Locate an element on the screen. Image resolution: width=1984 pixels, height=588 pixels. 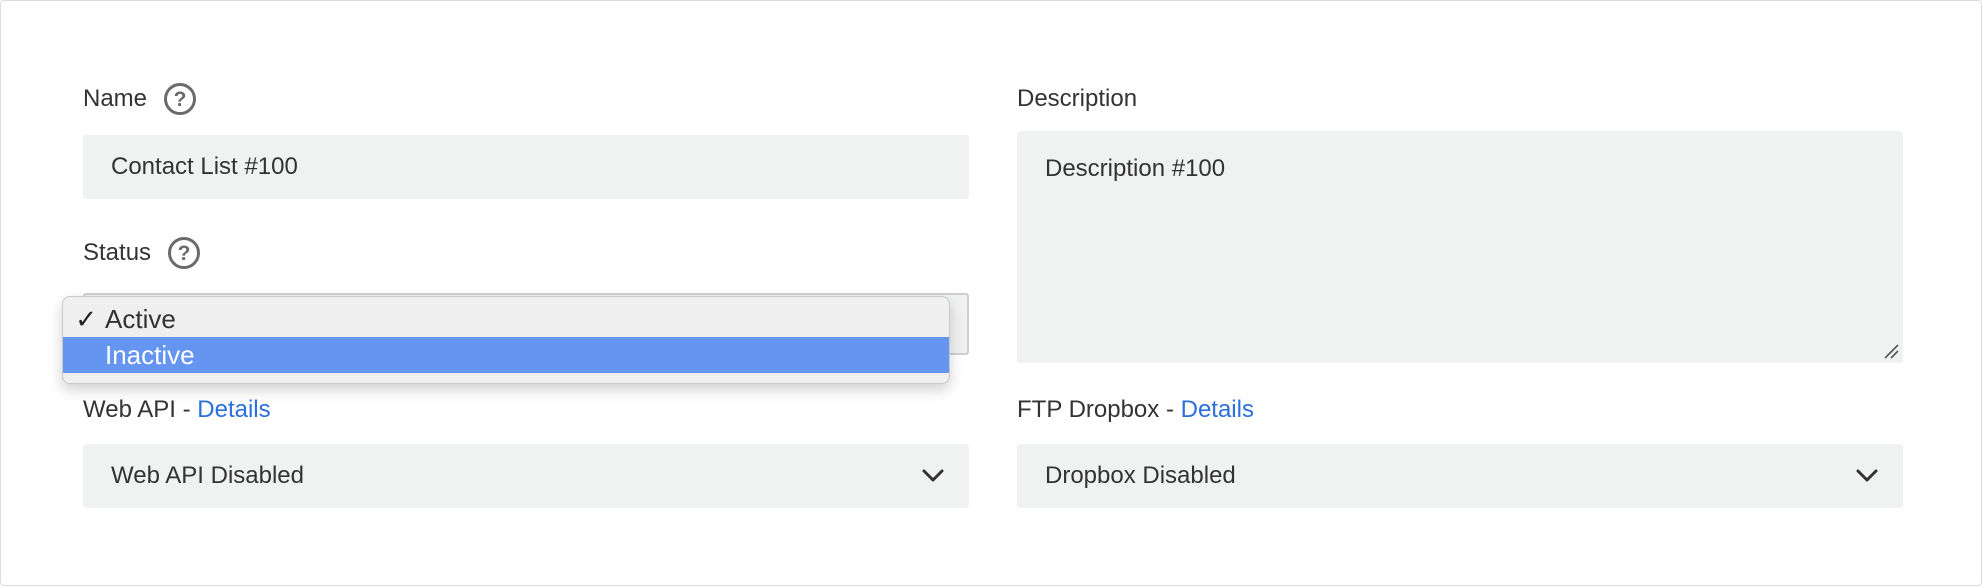
status-option-label: Inactive is located at coordinates (150, 354).